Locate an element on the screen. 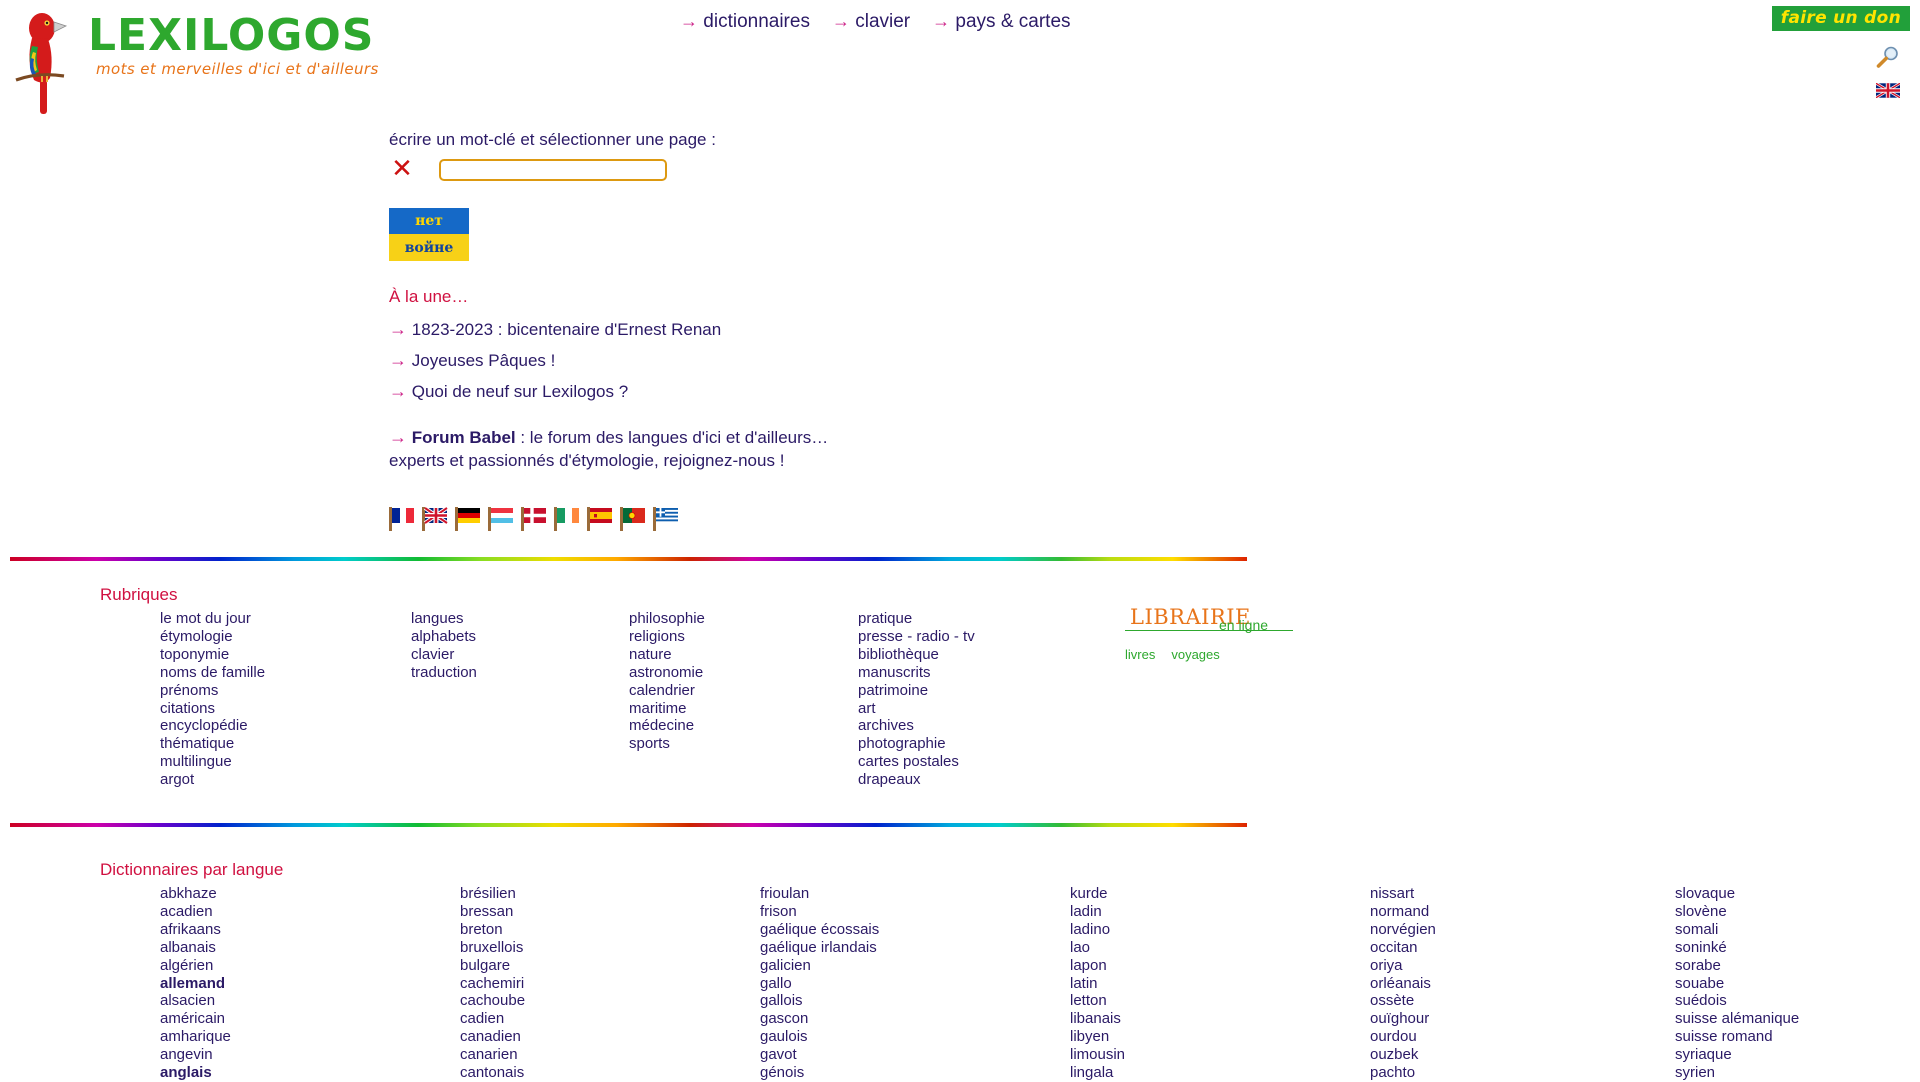 The height and width of the screenshot is (1082, 1920). rubrique-link: manuscrits is located at coordinates (916, 673).